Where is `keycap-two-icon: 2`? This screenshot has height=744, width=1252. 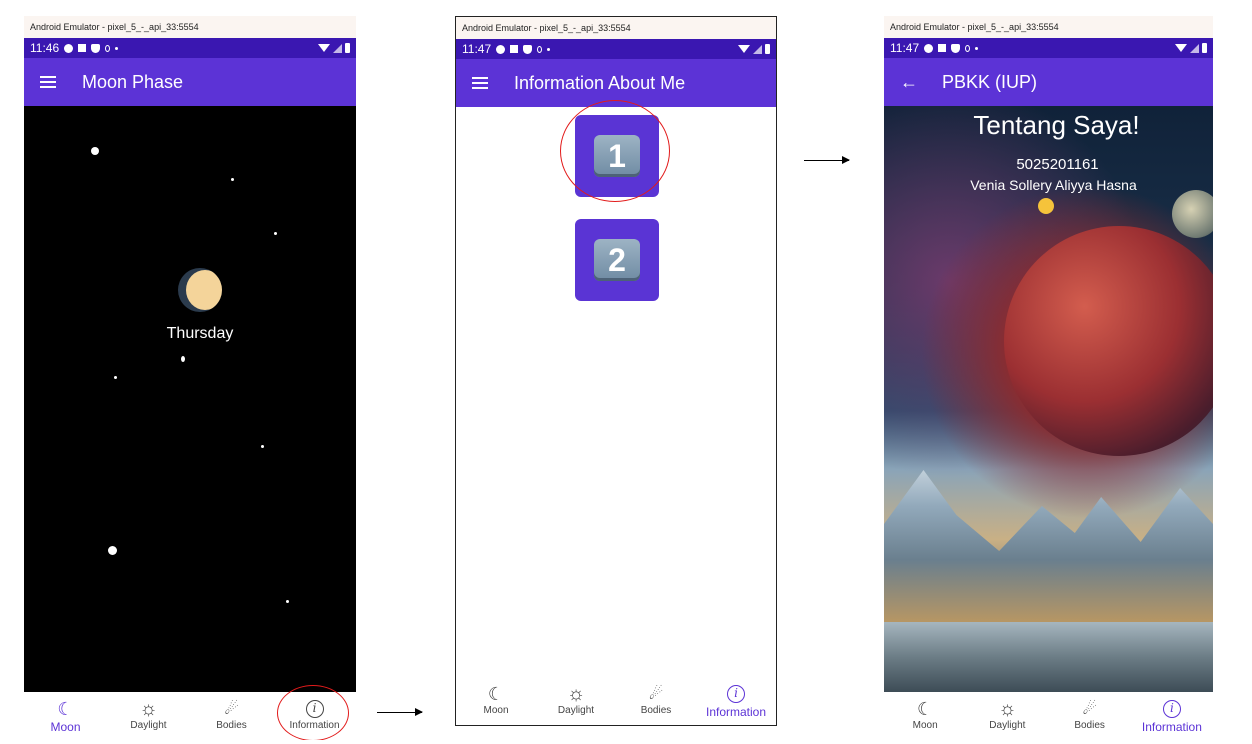 keycap-two-icon: 2 is located at coordinates (617, 260).